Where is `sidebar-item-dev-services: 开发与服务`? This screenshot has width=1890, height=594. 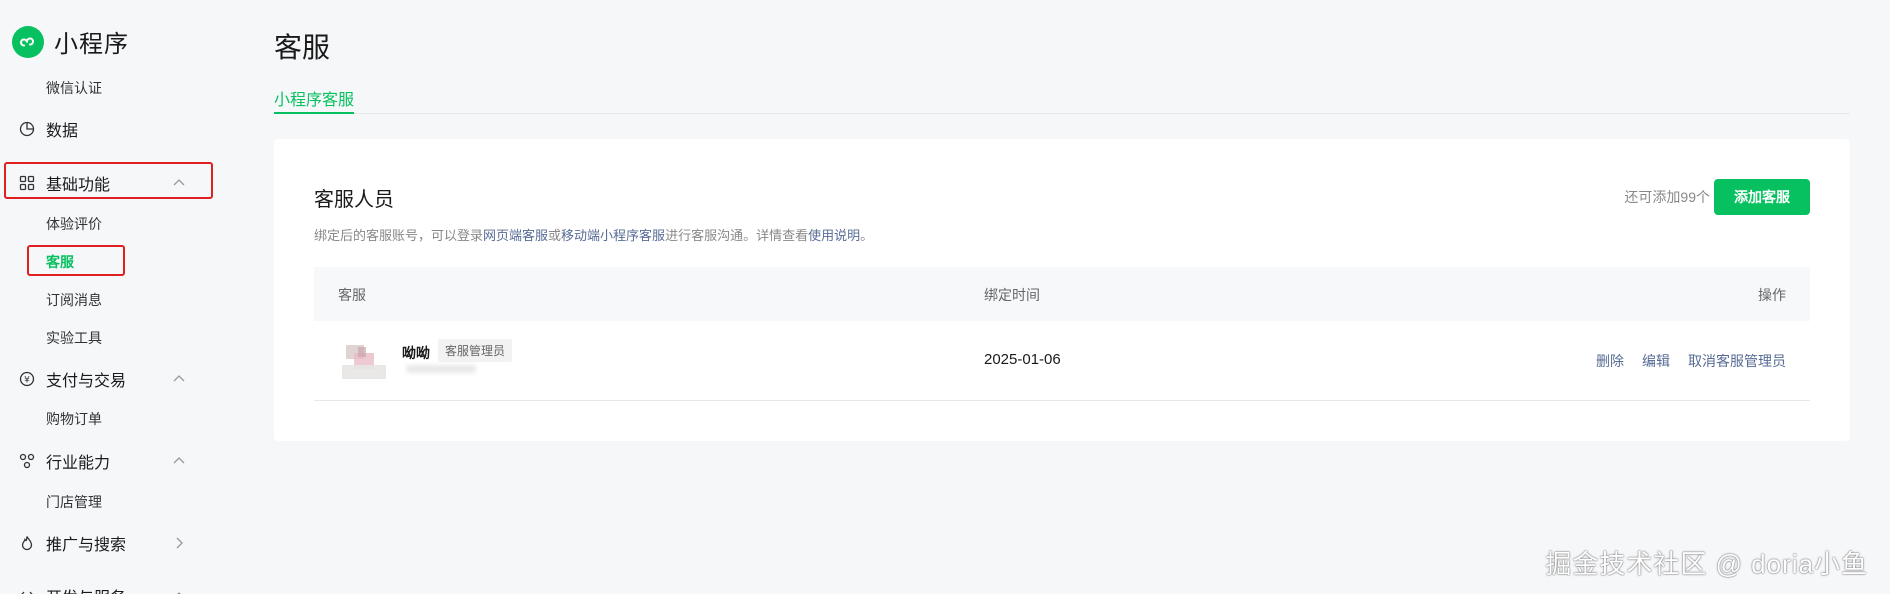 sidebar-item-dev-services: 开发与服务 is located at coordinates (107, 585).